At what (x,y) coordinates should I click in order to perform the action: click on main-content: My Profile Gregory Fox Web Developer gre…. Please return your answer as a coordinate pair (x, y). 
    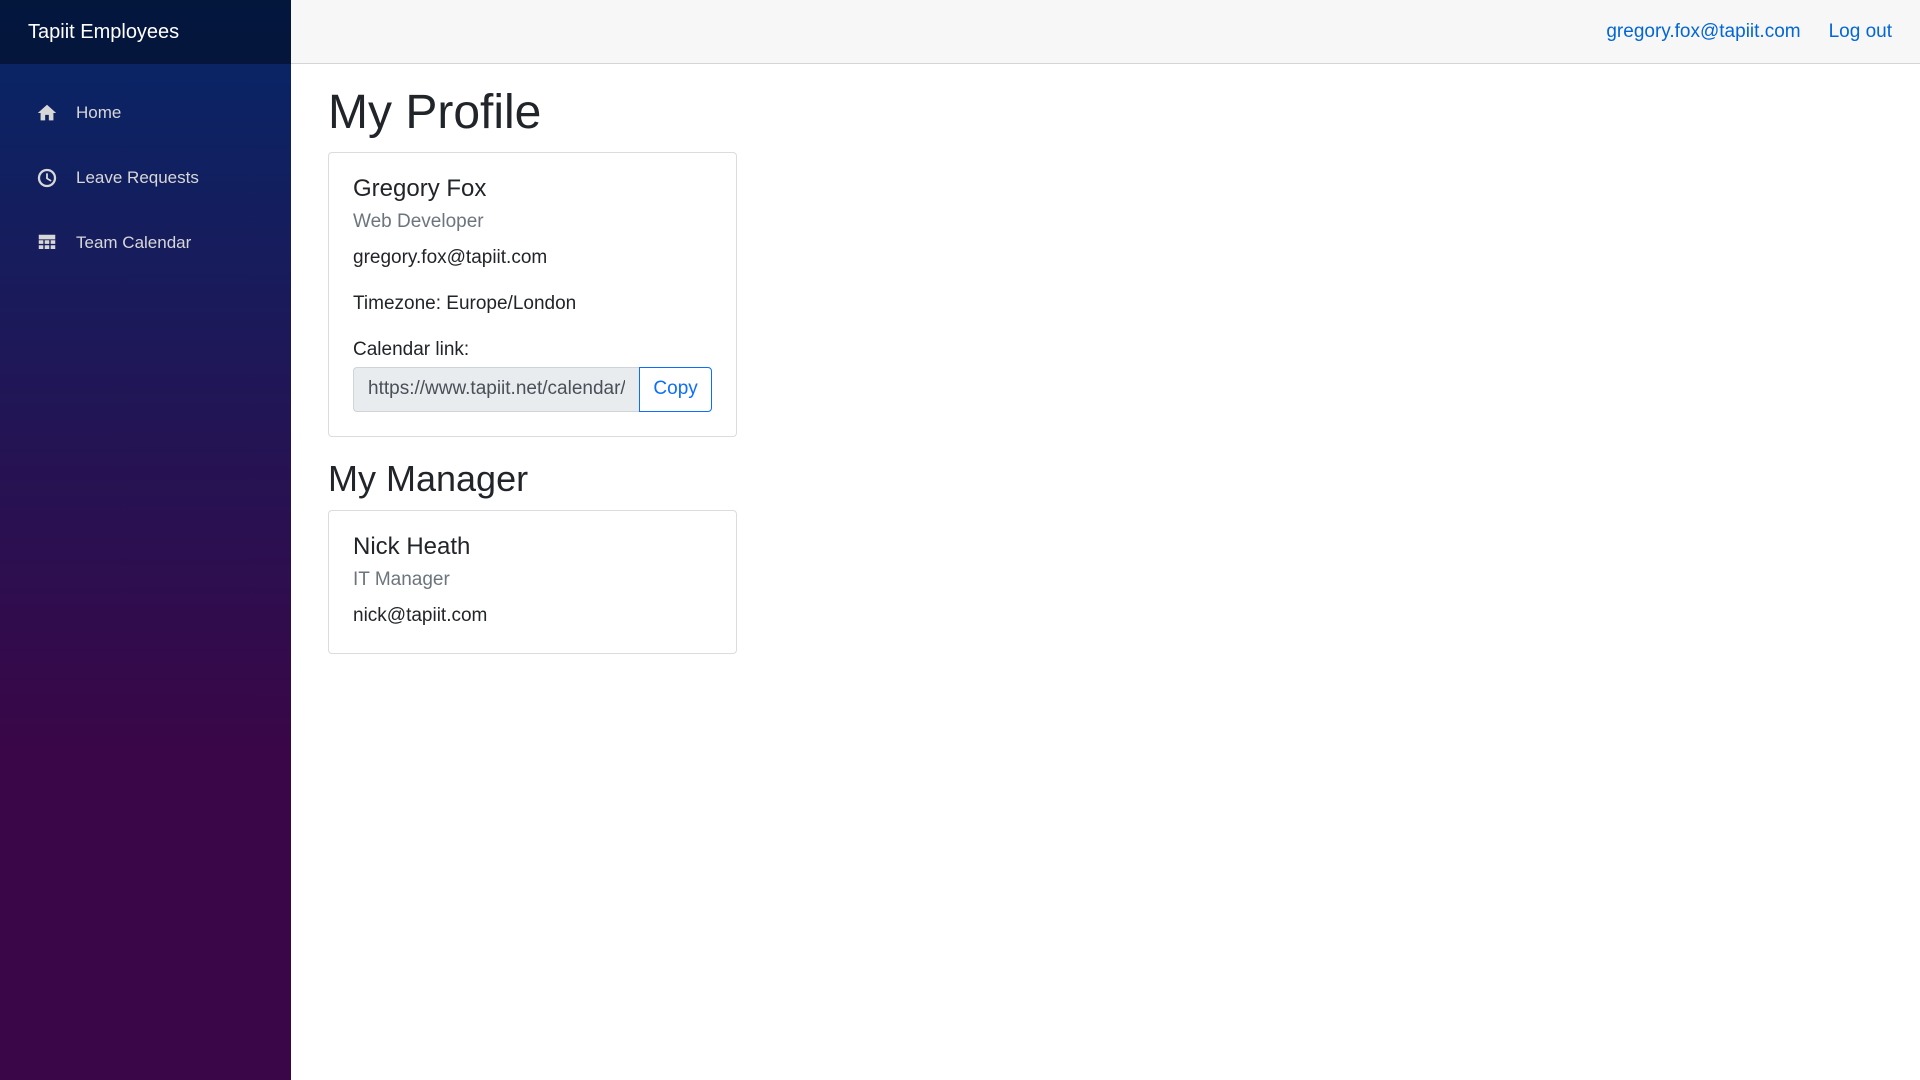
    Looking at the image, I should click on (532, 367).